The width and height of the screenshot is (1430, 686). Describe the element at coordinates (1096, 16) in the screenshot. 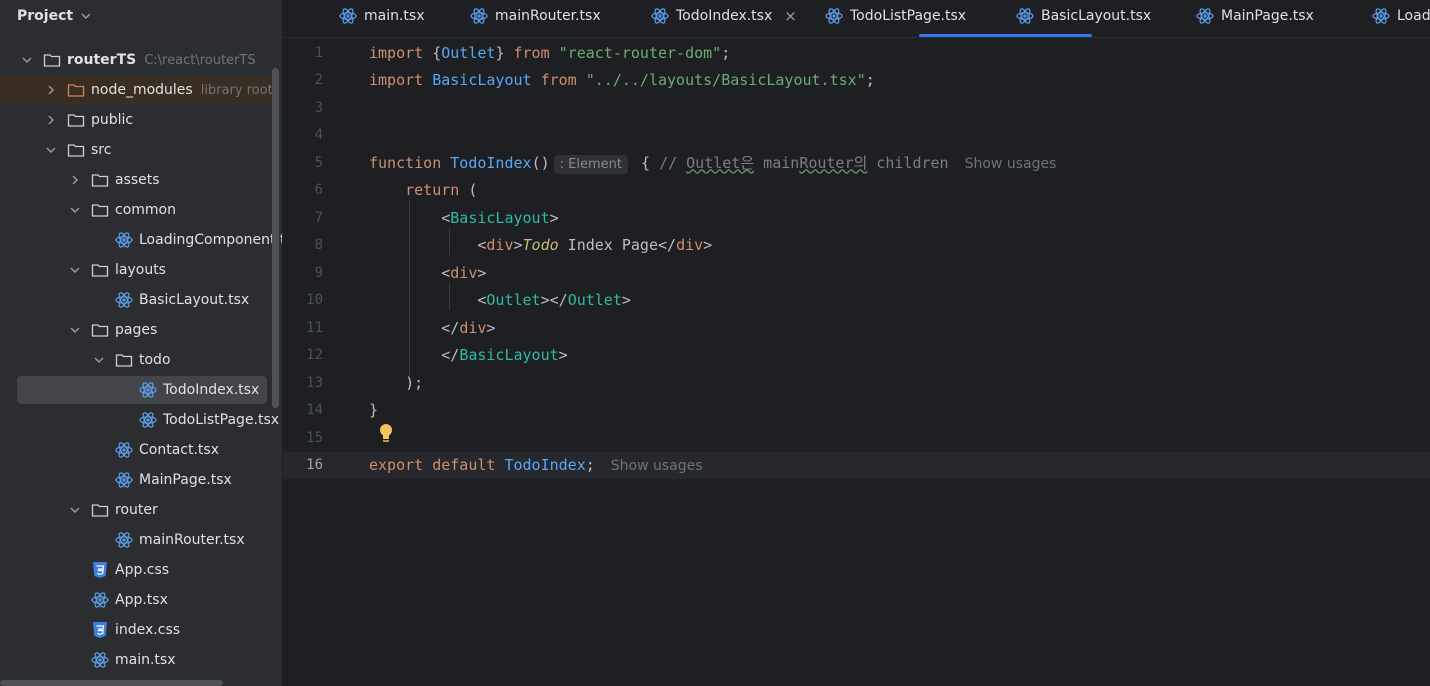

I see `tab-label: BasicLayout.tsx` at that location.